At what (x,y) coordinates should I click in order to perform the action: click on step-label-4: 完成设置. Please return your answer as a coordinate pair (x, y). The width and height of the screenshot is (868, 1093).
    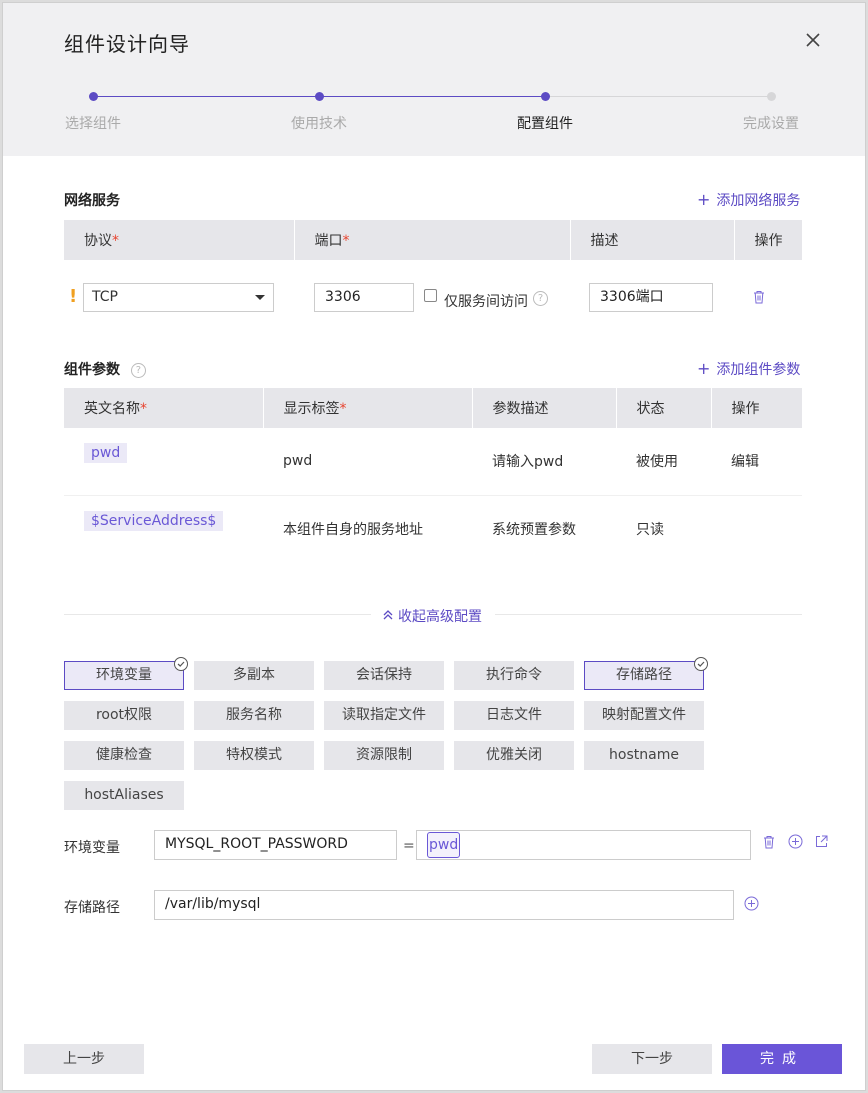
    Looking at the image, I should click on (771, 123).